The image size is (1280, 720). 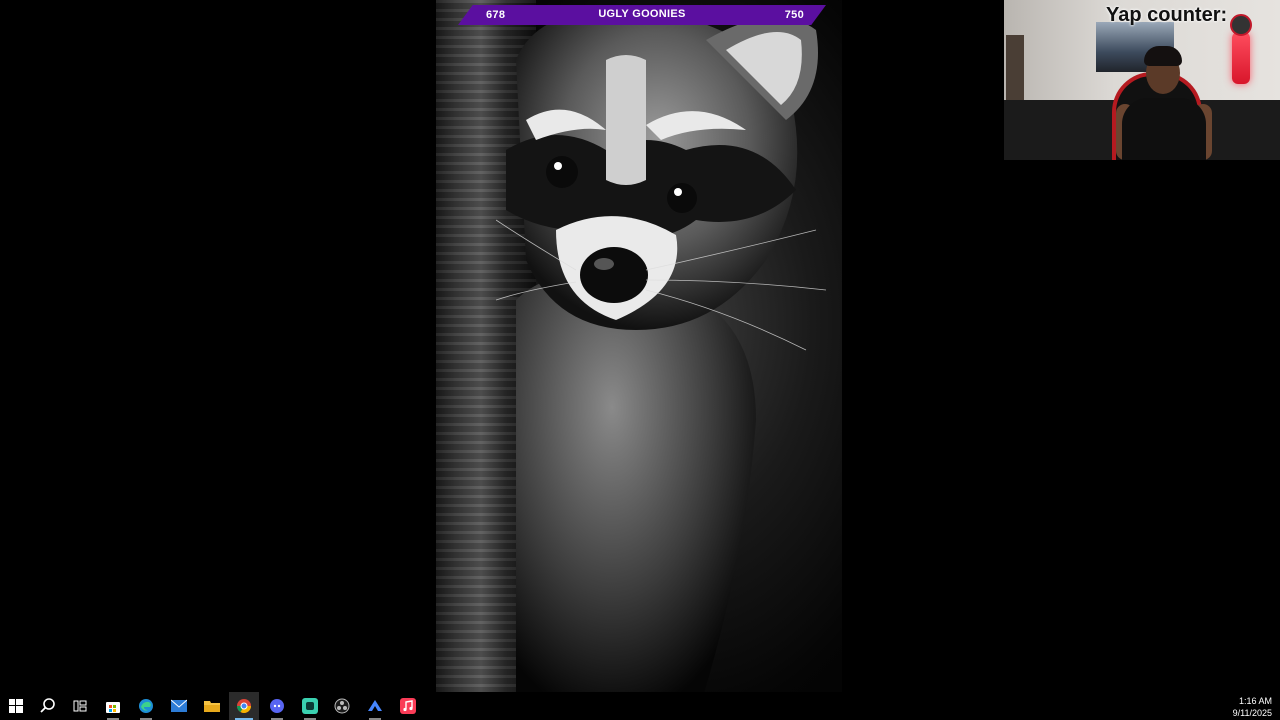 What do you see at coordinates (342, 706) in the screenshot?
I see `obs-icon` at bounding box center [342, 706].